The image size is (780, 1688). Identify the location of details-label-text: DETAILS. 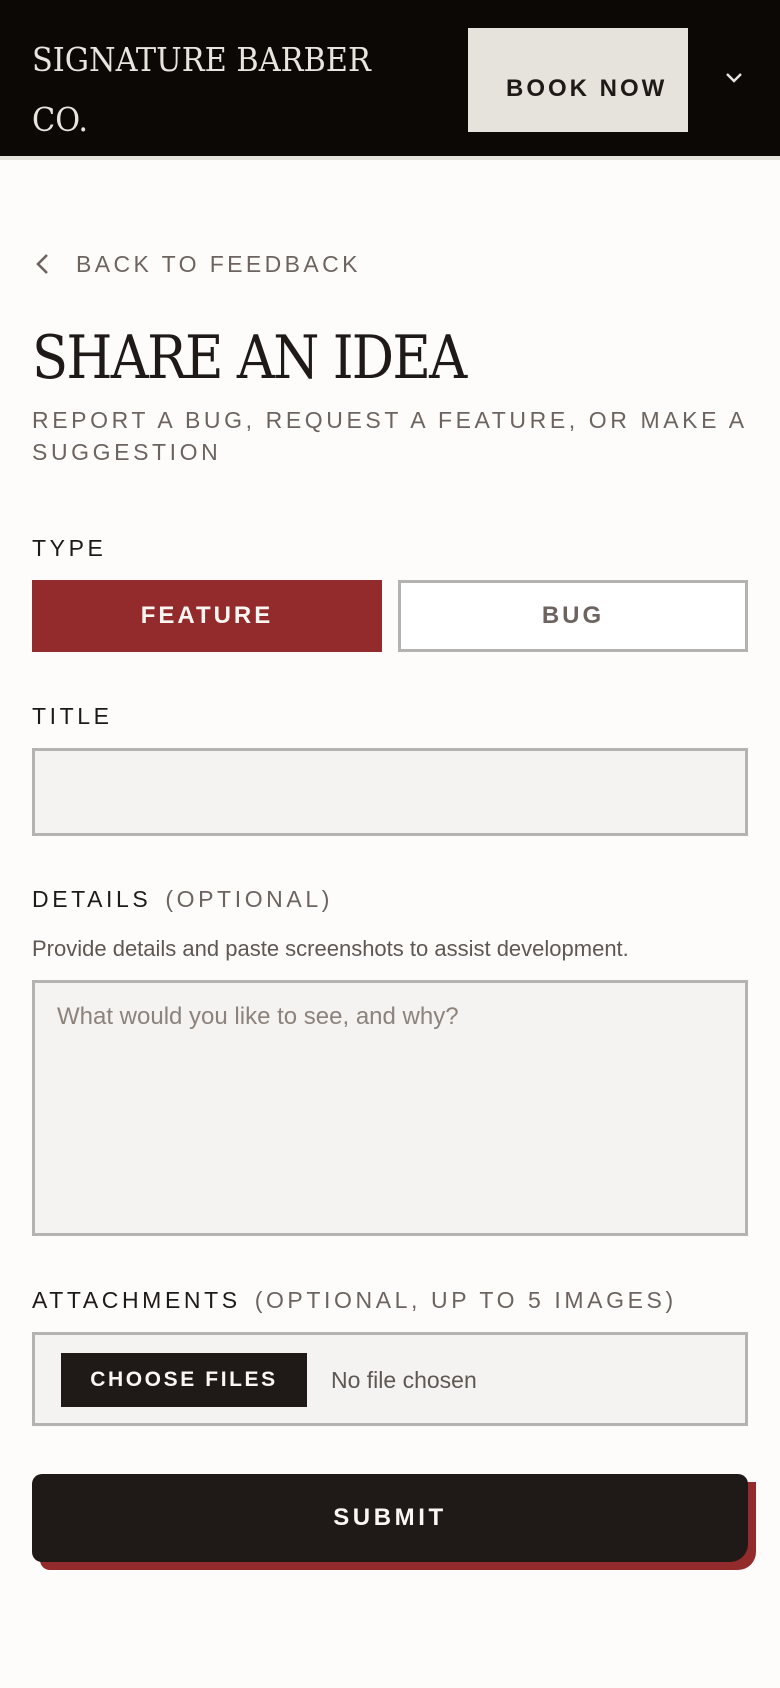
(92, 899).